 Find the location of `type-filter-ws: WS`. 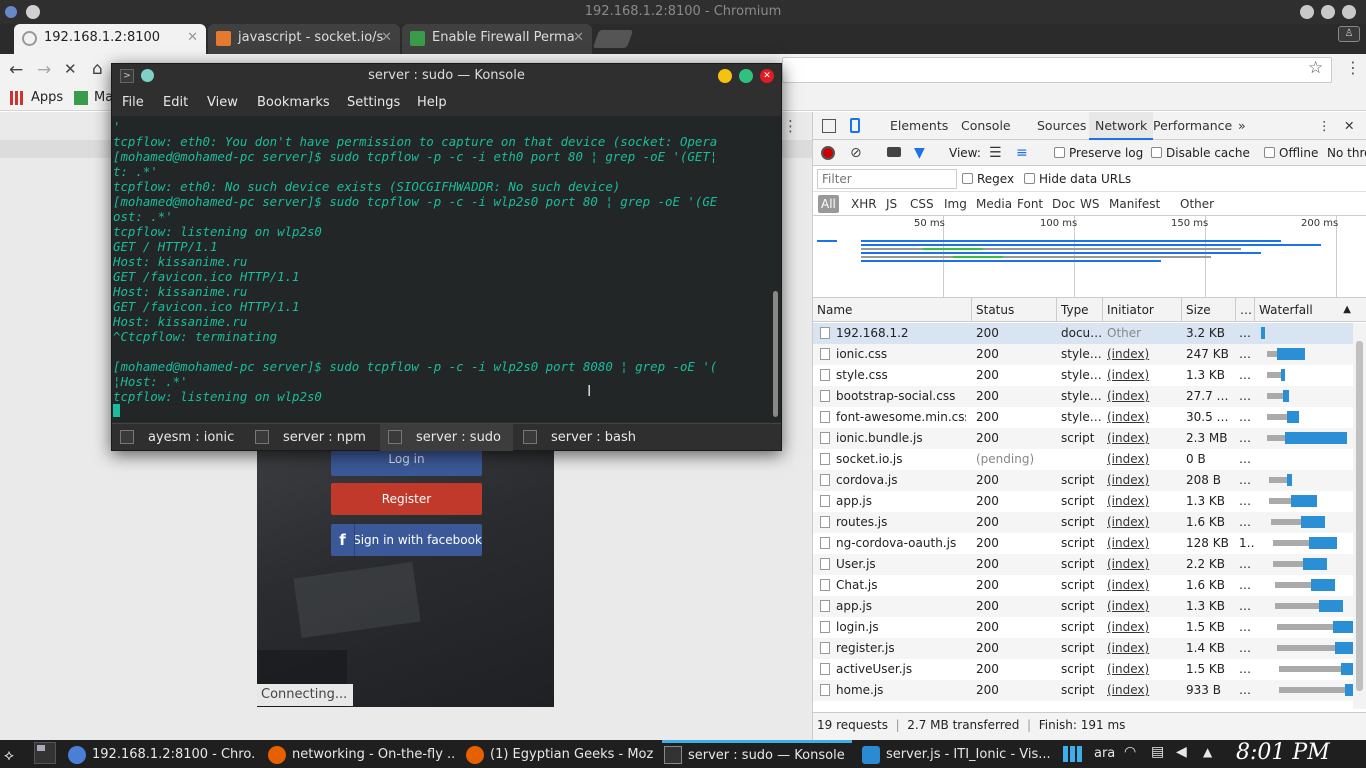

type-filter-ws: WS is located at coordinates (1089, 204).